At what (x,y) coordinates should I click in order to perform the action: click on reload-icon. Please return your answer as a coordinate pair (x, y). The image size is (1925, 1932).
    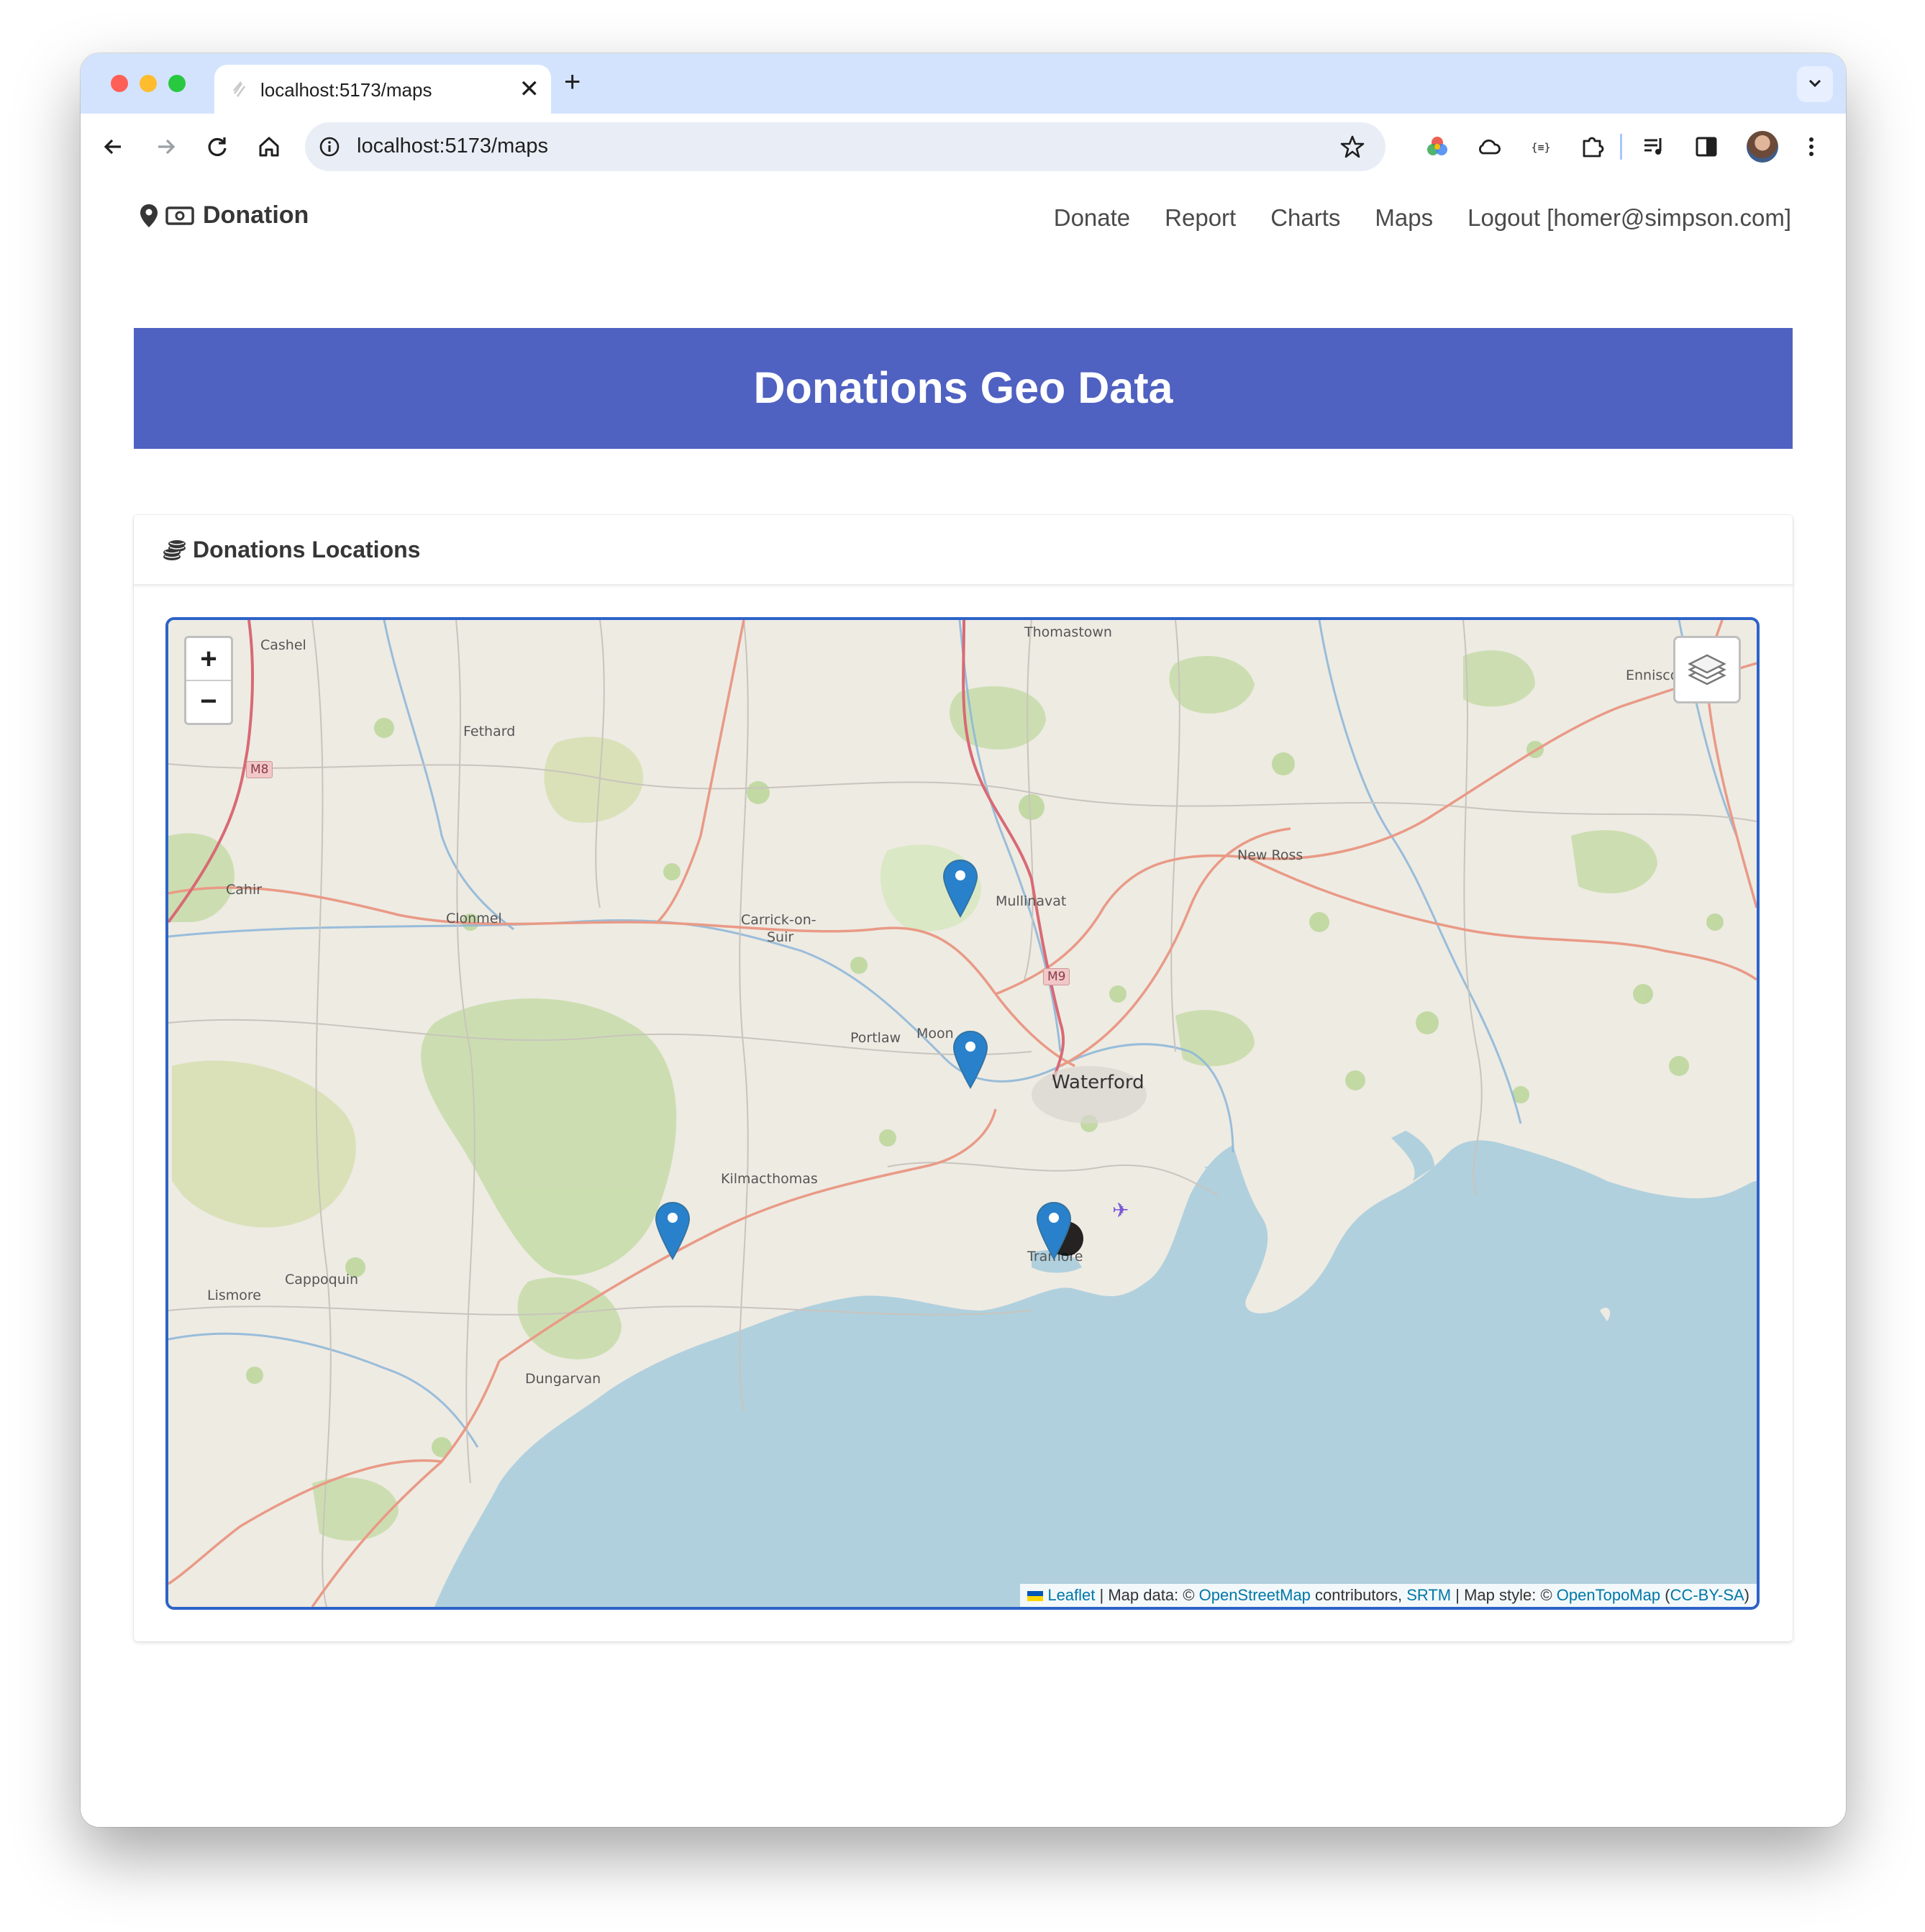
    Looking at the image, I should click on (217, 147).